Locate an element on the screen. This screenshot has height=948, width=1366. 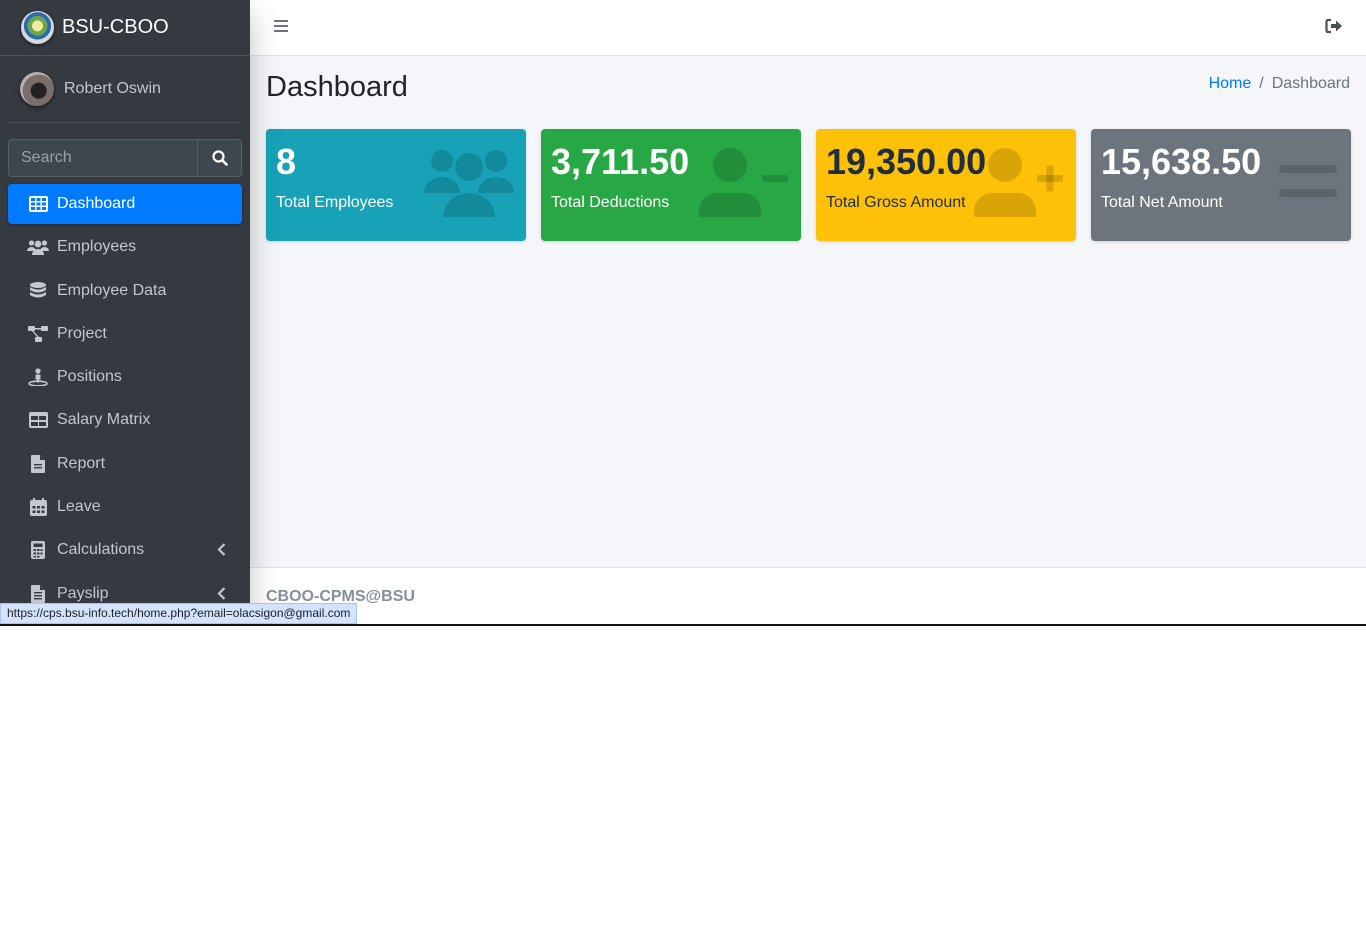
person-position-icon is located at coordinates (38, 377).